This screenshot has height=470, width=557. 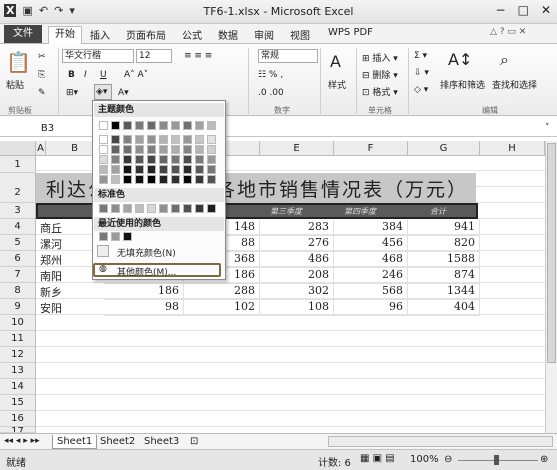 What do you see at coordinates (144, 308) in the screenshot?
I see `value-cell: 98` at bounding box center [144, 308].